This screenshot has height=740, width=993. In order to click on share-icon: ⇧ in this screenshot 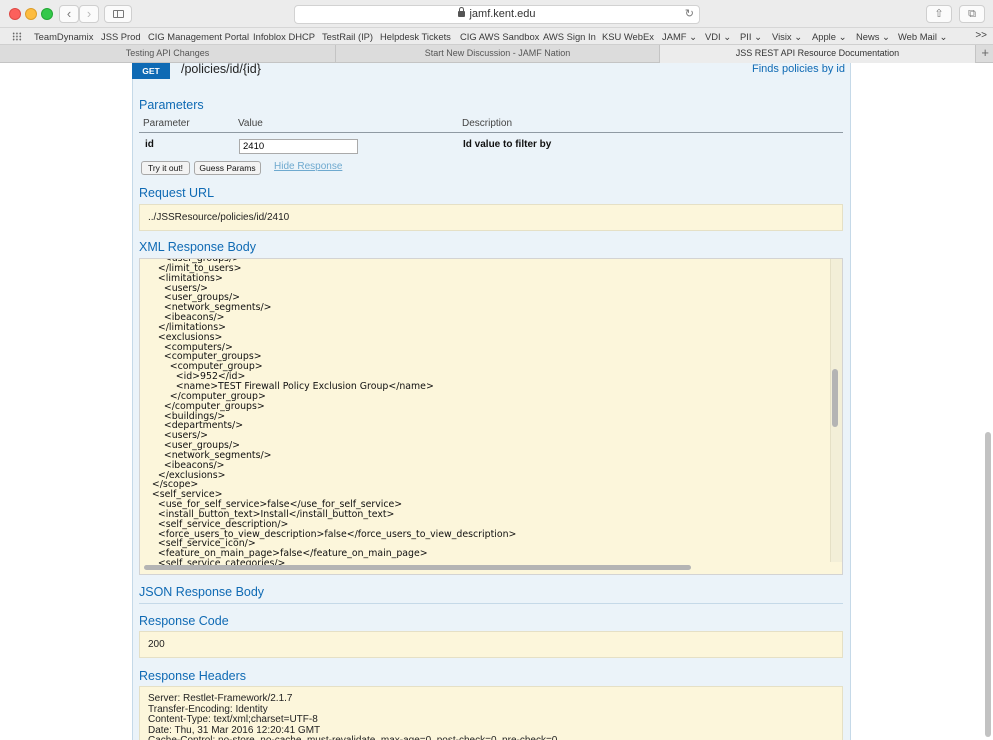, I will do `click(939, 14)`.